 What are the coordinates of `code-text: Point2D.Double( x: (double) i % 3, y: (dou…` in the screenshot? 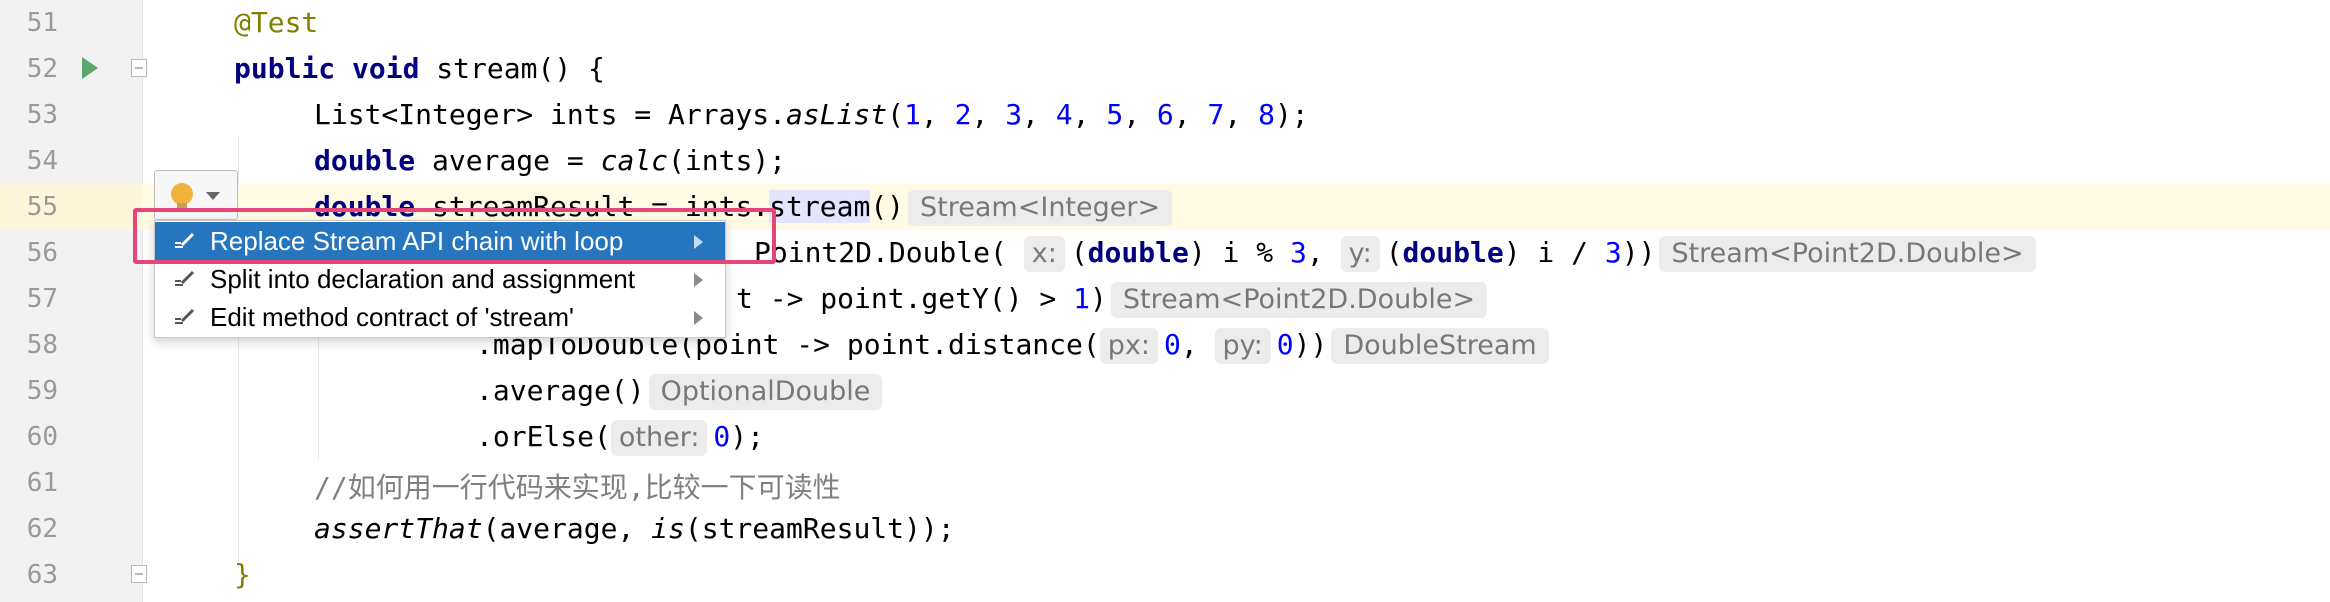 It's located at (1395, 254).